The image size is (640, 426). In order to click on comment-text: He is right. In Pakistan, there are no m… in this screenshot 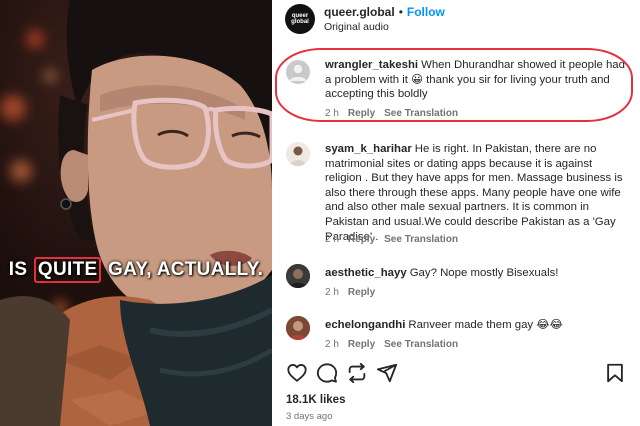, I will do `click(474, 193)`.